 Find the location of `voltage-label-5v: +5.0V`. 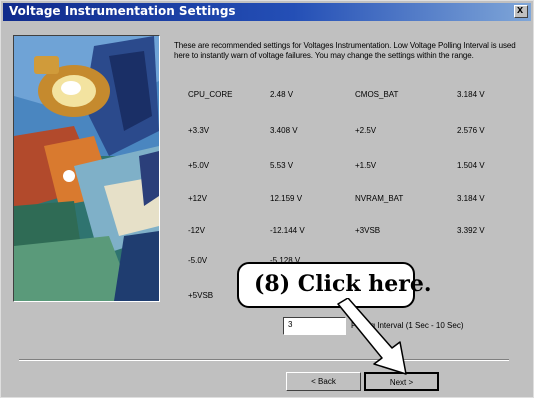

voltage-label-5v: +5.0V is located at coordinates (199, 165).